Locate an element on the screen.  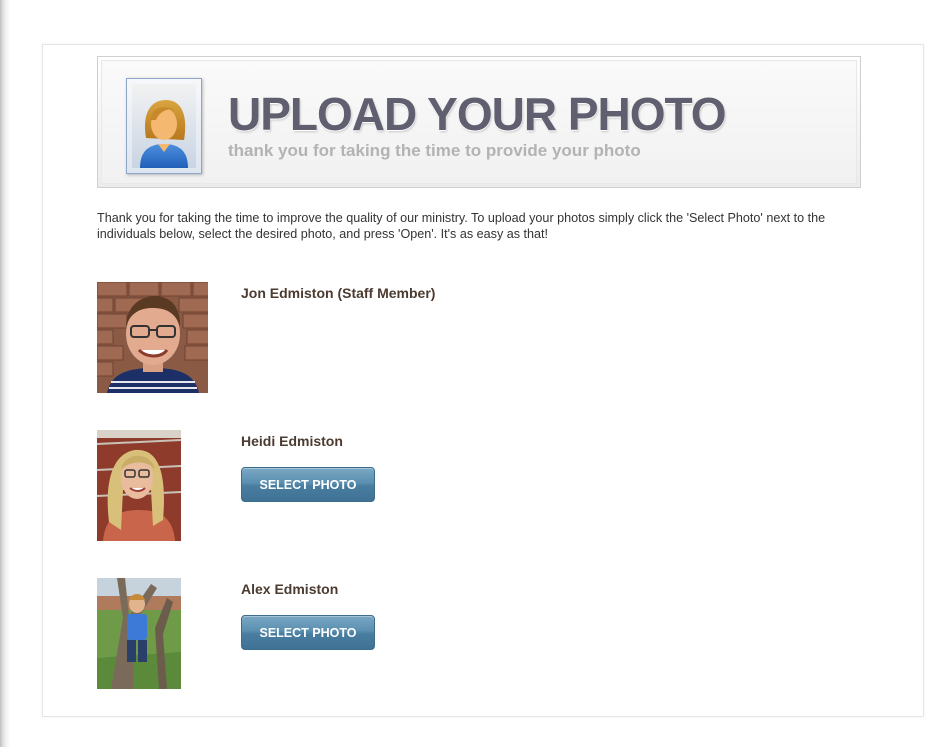
person-portrait-icon is located at coordinates (164, 126).